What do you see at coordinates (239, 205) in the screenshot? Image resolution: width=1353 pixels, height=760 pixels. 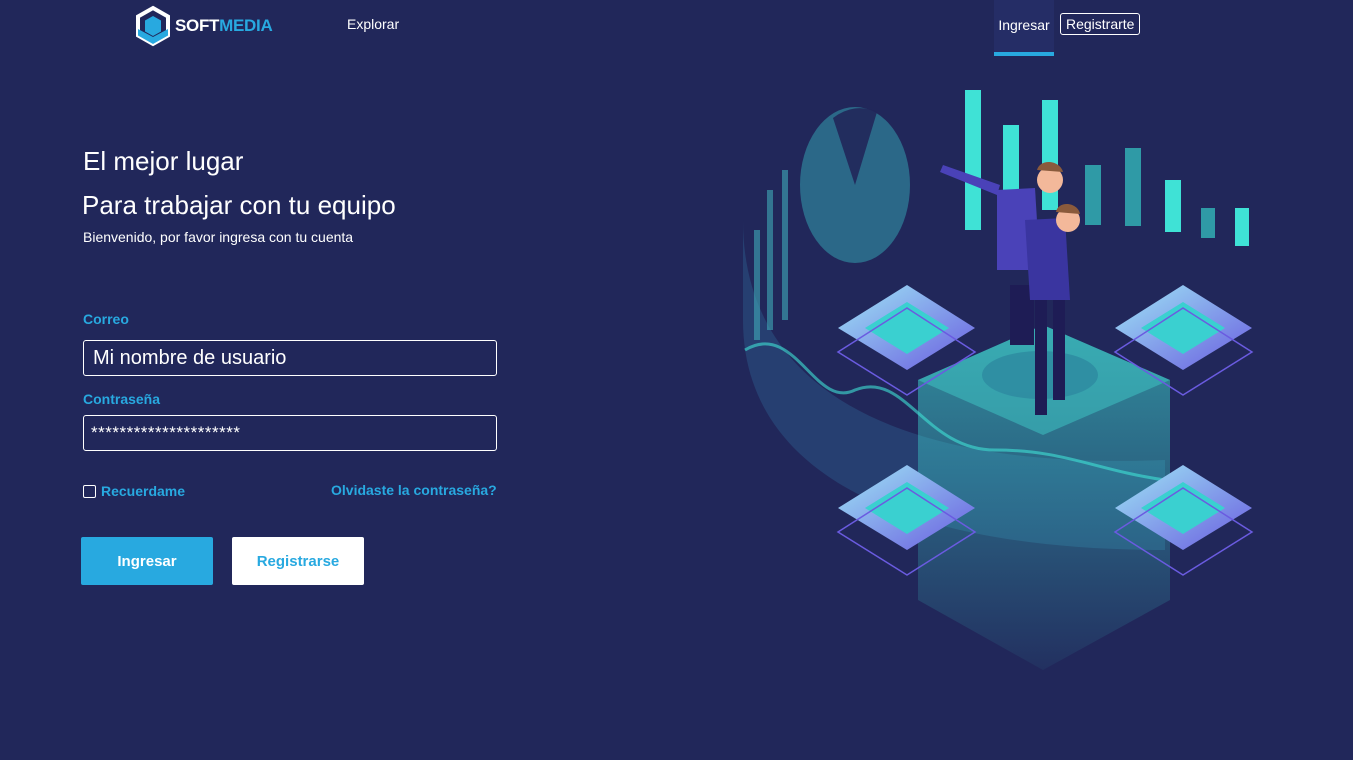 I see `hero-title-line2: Para trabajar con tu equipo` at bounding box center [239, 205].